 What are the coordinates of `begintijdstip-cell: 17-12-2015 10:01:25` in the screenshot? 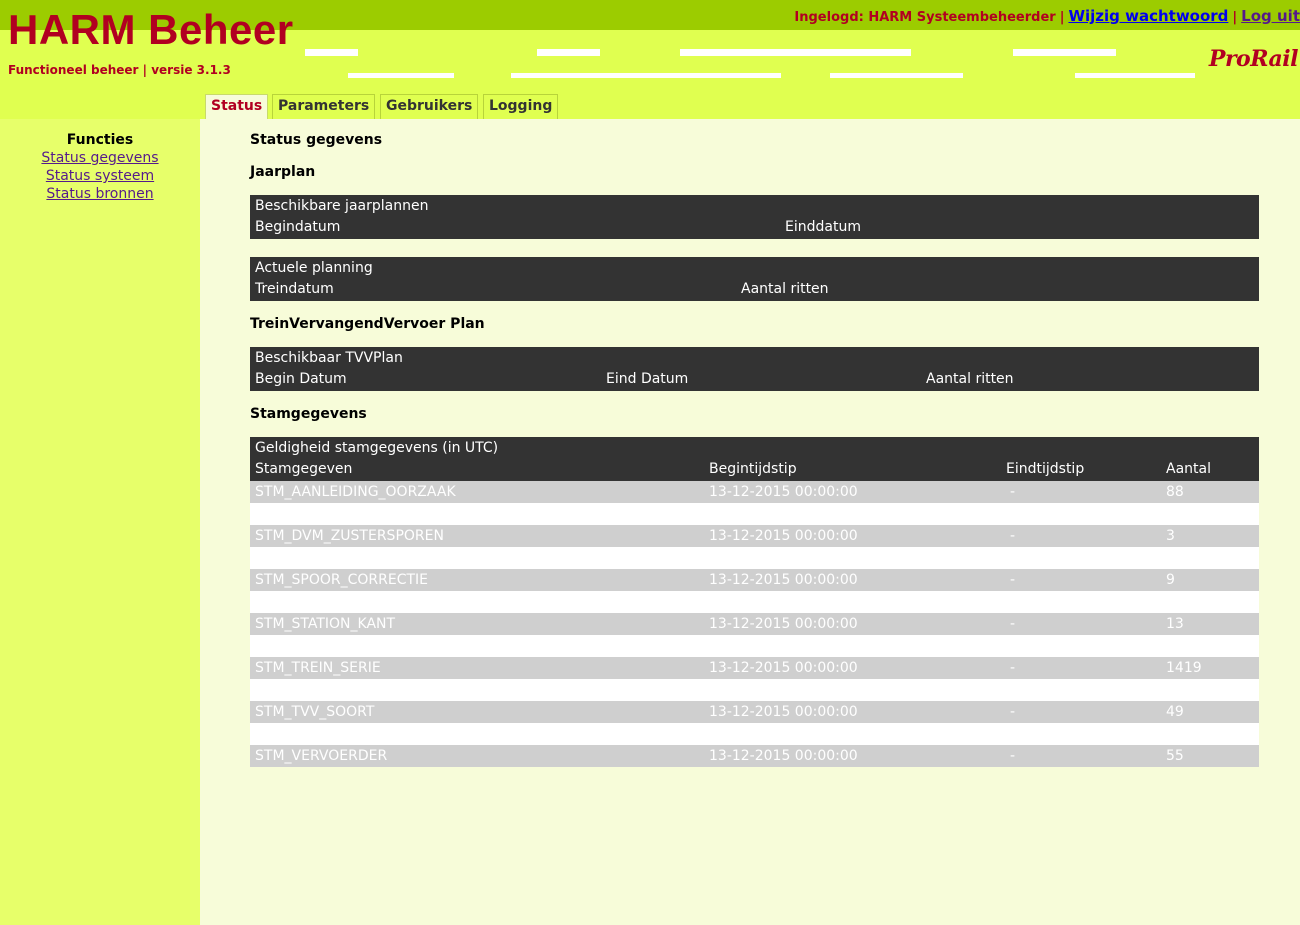 It's located at (852, 646).